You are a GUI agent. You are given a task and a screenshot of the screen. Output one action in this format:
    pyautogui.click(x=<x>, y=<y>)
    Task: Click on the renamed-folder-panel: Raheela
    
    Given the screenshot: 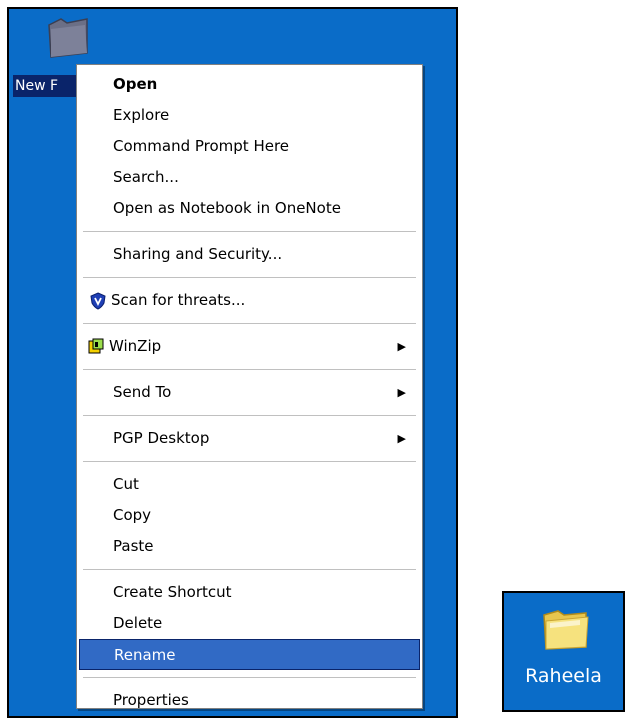 What is the action you would take?
    pyautogui.click(x=563, y=651)
    